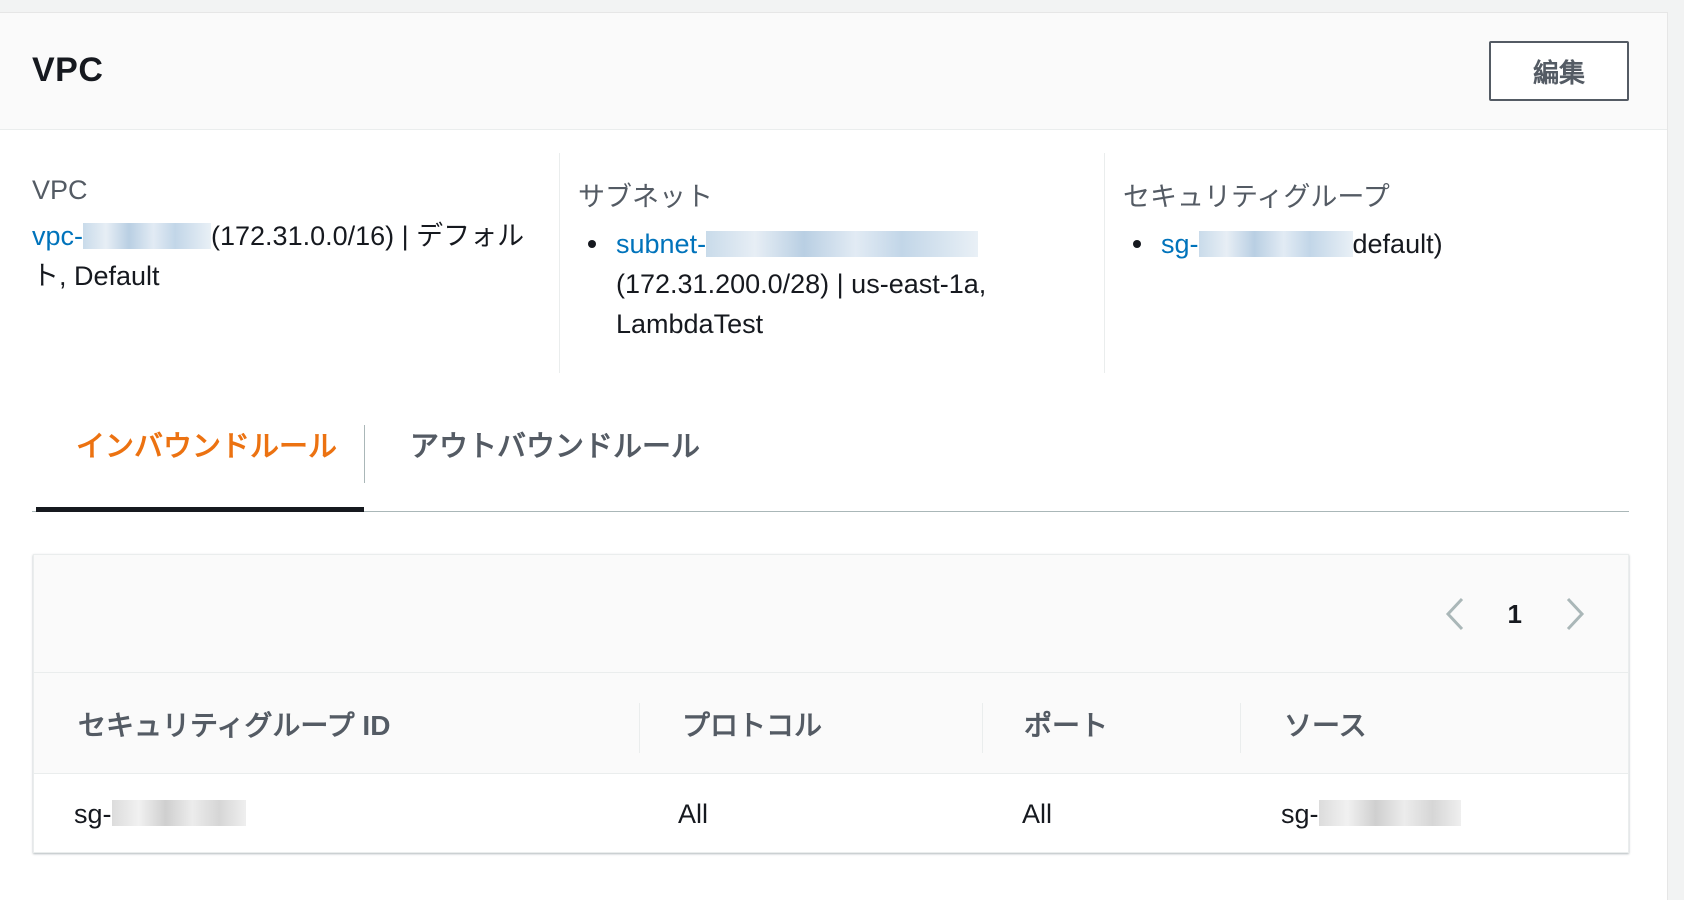 Image resolution: width=1684 pixels, height=900 pixels. Describe the element at coordinates (833, 71) in the screenshot. I see `panel-header: VPC 編集` at that location.